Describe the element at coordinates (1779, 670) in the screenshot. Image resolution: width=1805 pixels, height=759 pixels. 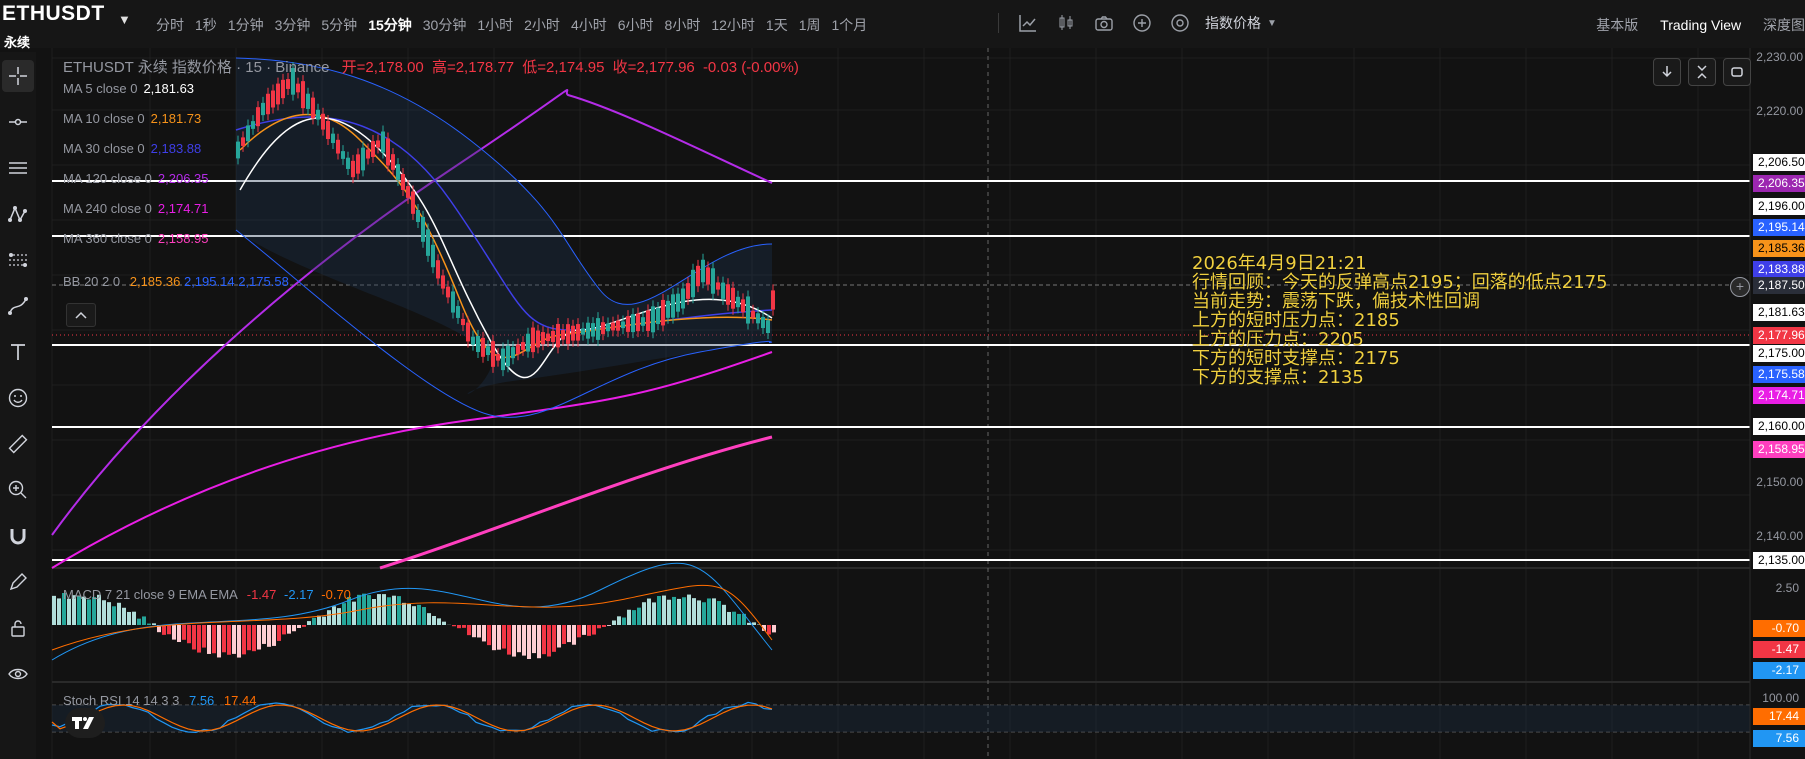
I see `indicator-scale-tag: -2.17` at that location.